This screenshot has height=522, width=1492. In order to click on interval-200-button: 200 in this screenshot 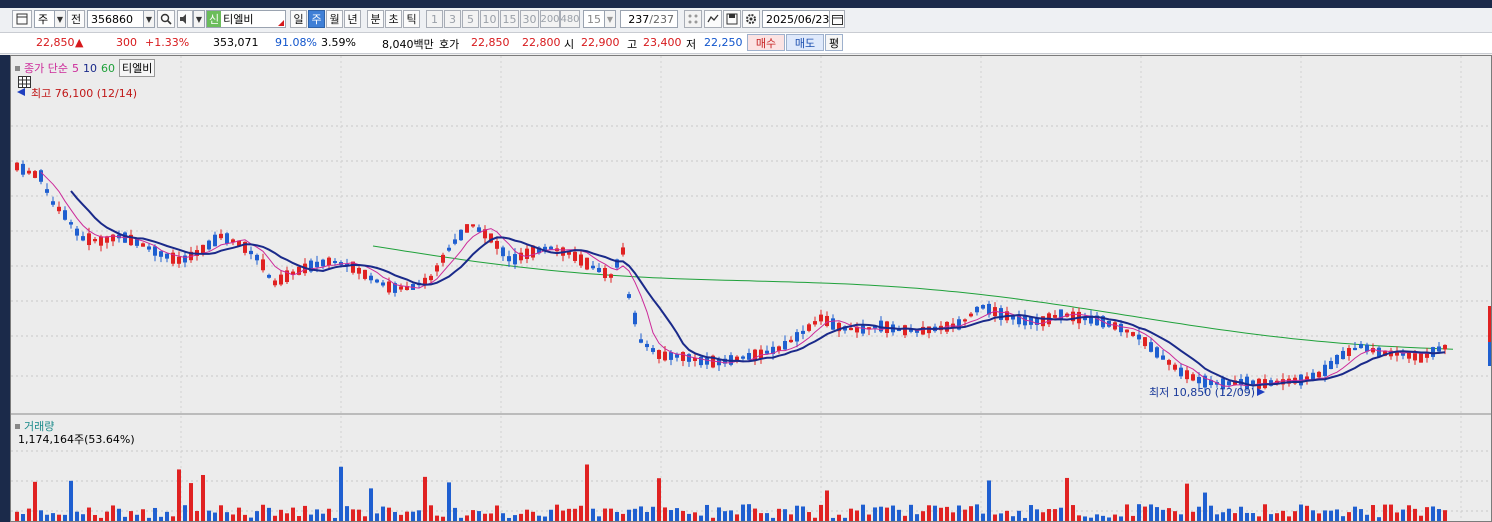, I will do `click(550, 19)`.